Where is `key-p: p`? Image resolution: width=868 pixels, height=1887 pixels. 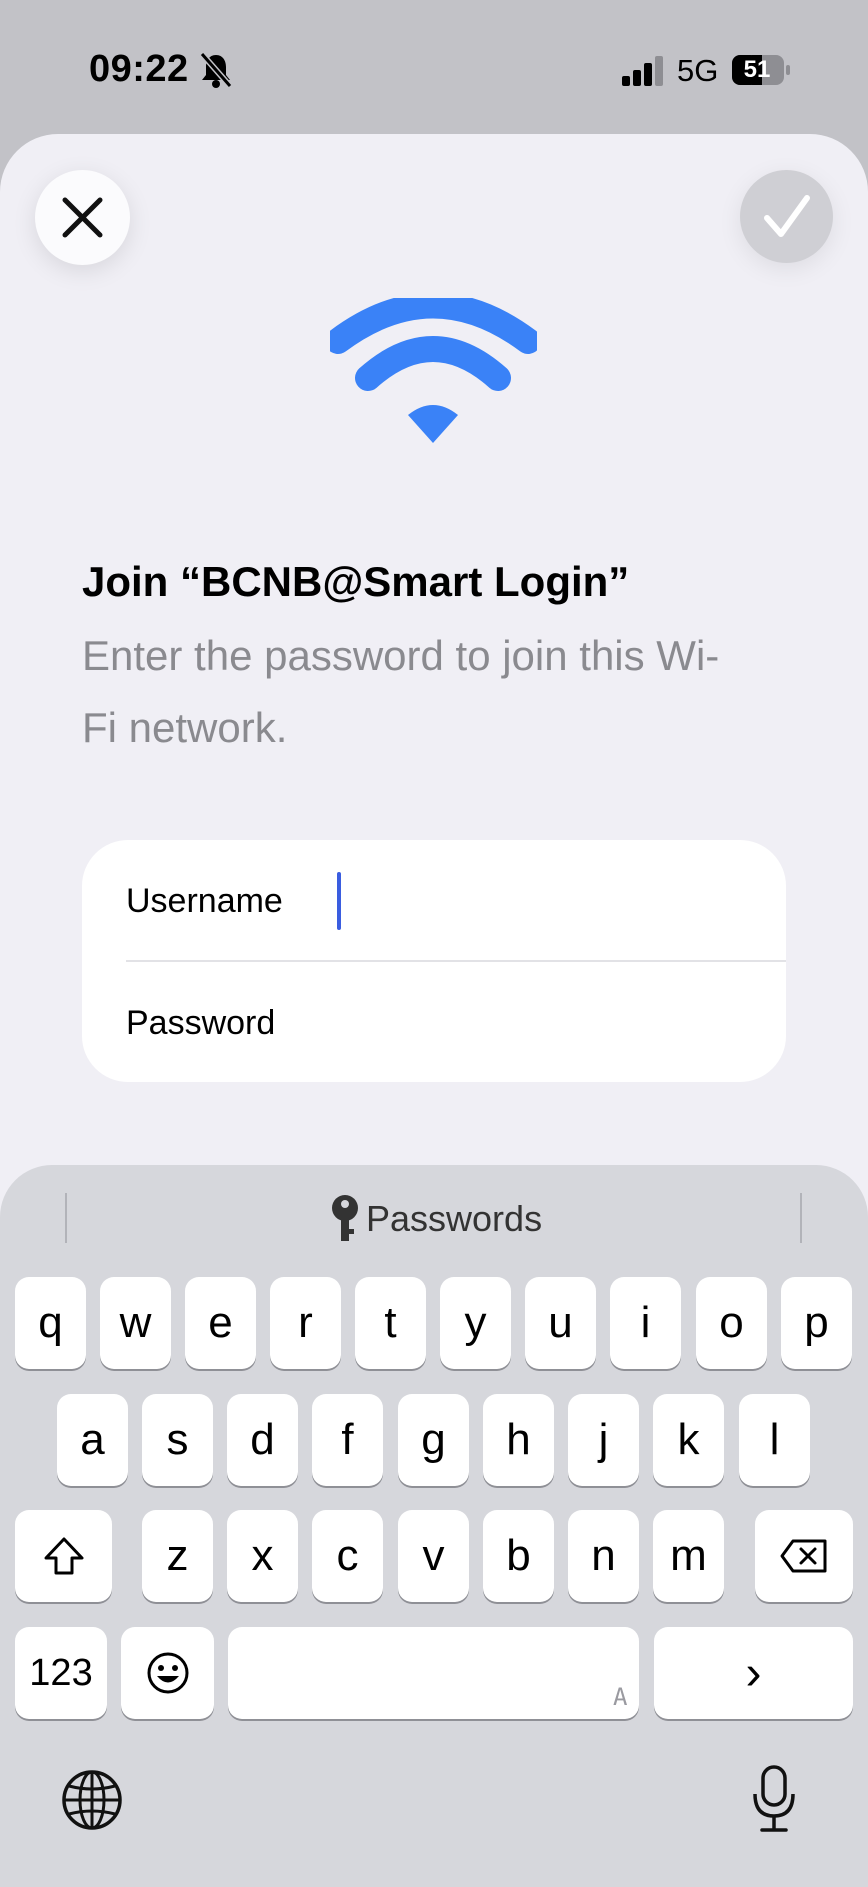
key-p: p is located at coordinates (816, 1323).